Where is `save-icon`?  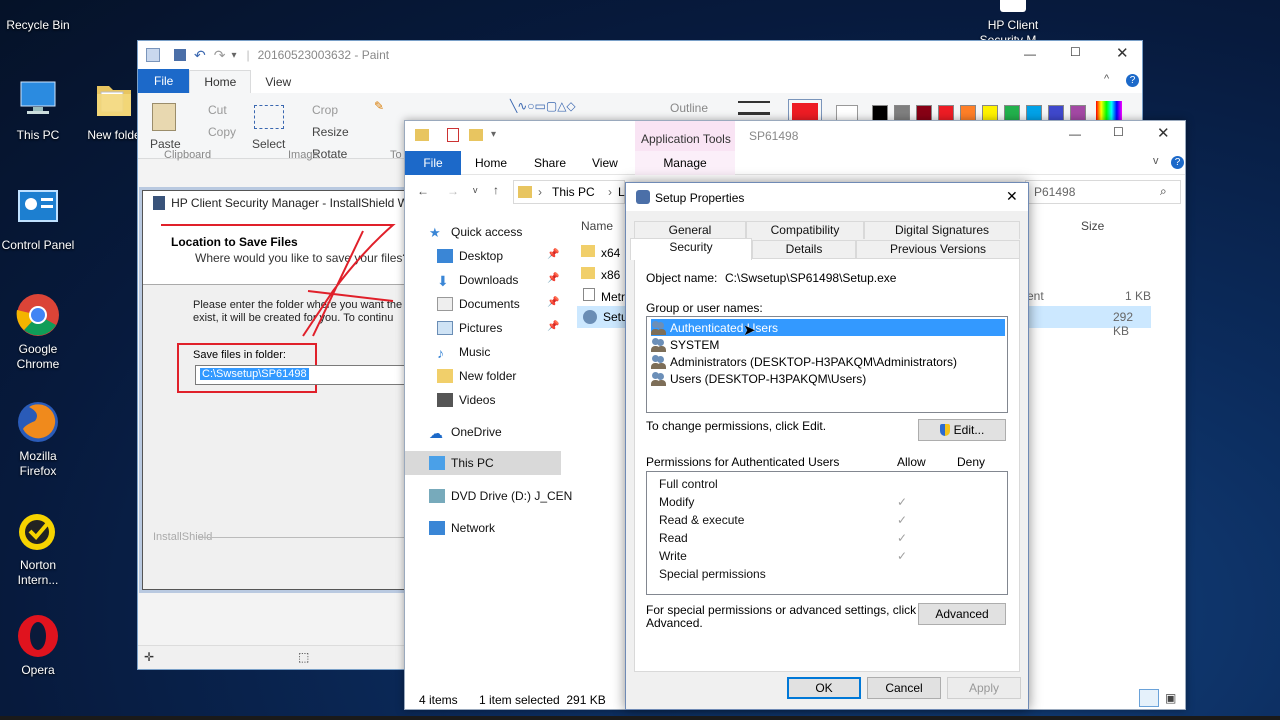
save-icon is located at coordinates (180, 55).